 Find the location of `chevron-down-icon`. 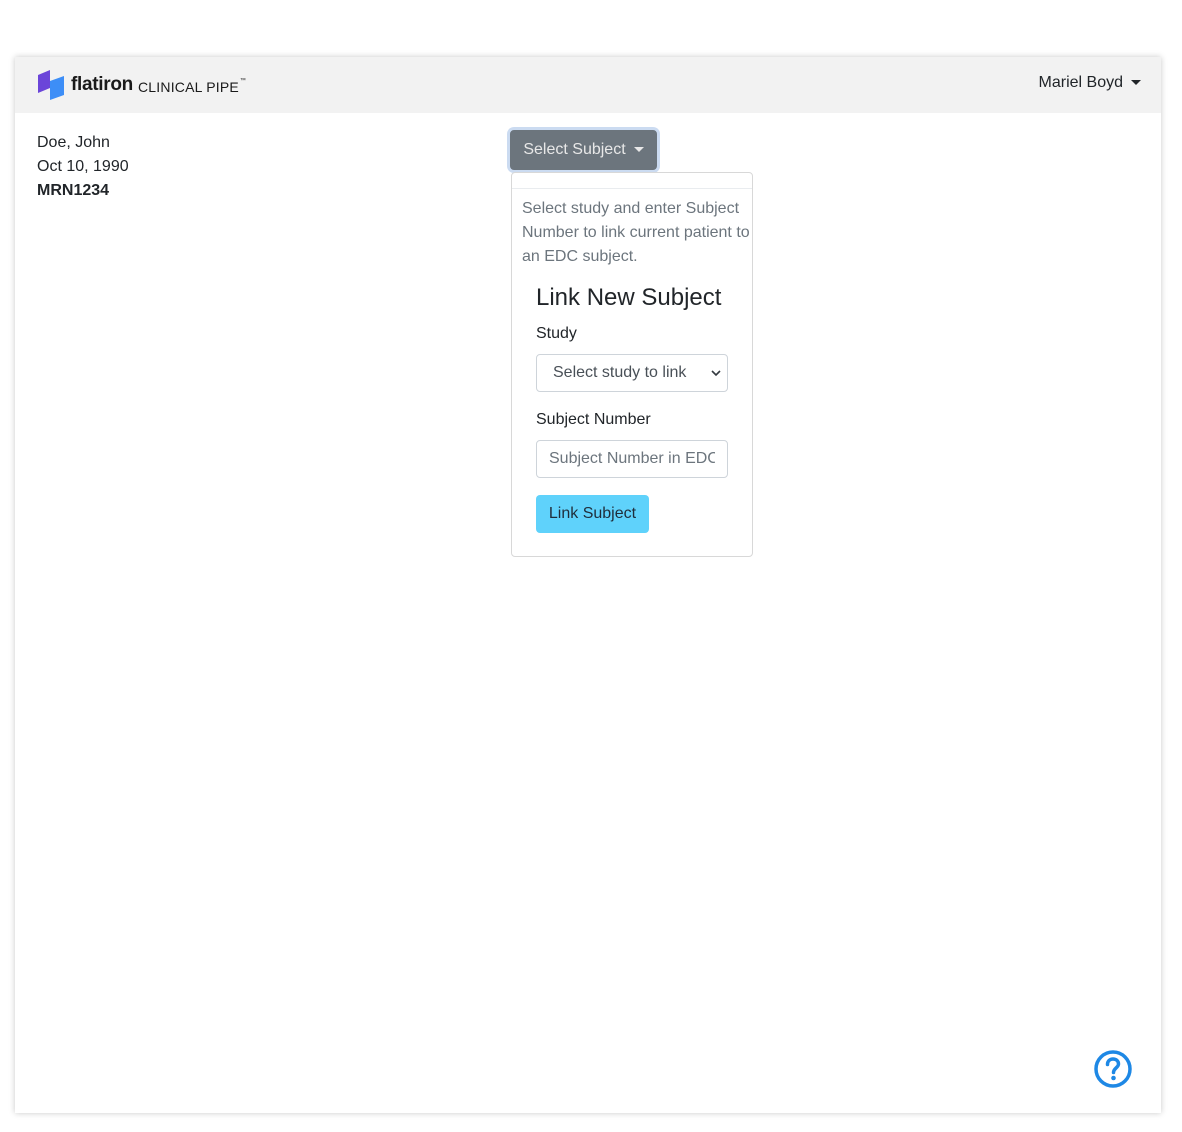

chevron-down-icon is located at coordinates (716, 373).